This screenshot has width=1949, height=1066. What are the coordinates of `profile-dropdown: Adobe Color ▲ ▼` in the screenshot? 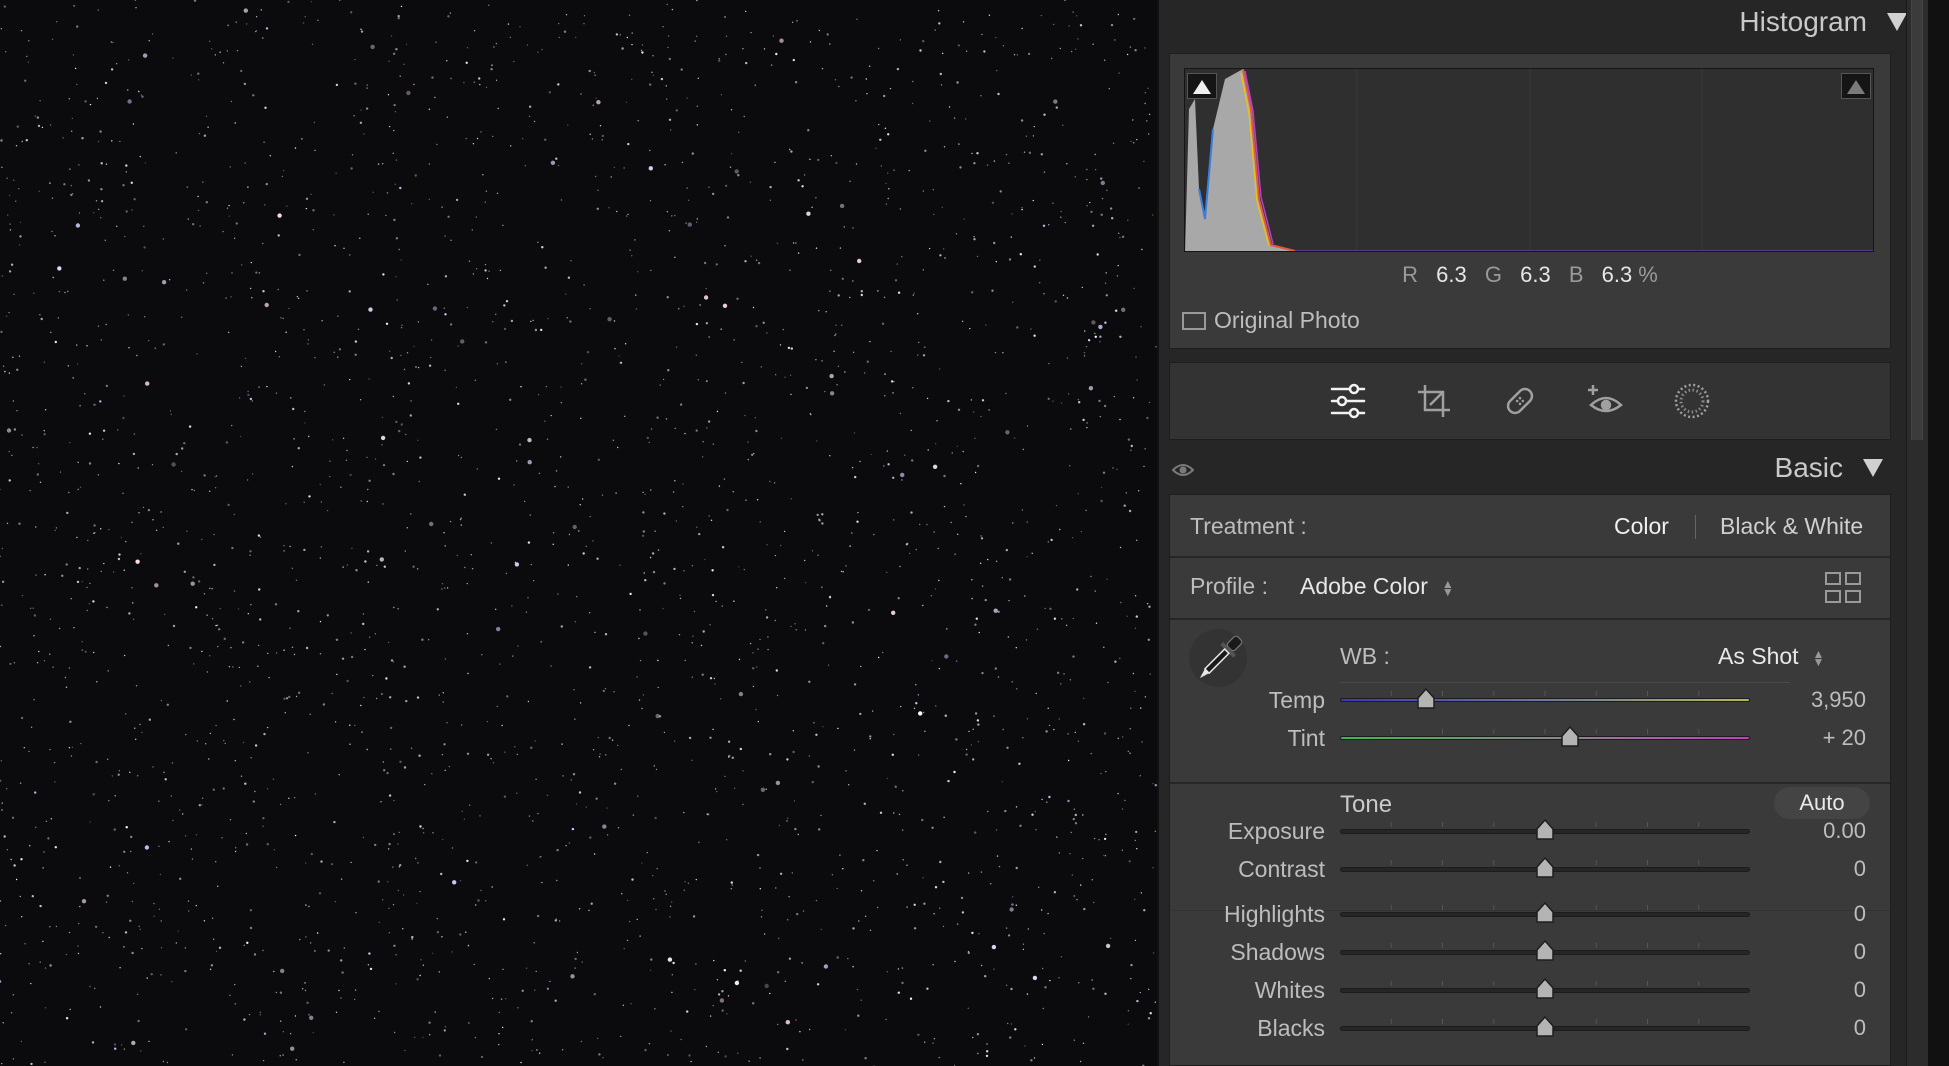 It's located at (1377, 586).